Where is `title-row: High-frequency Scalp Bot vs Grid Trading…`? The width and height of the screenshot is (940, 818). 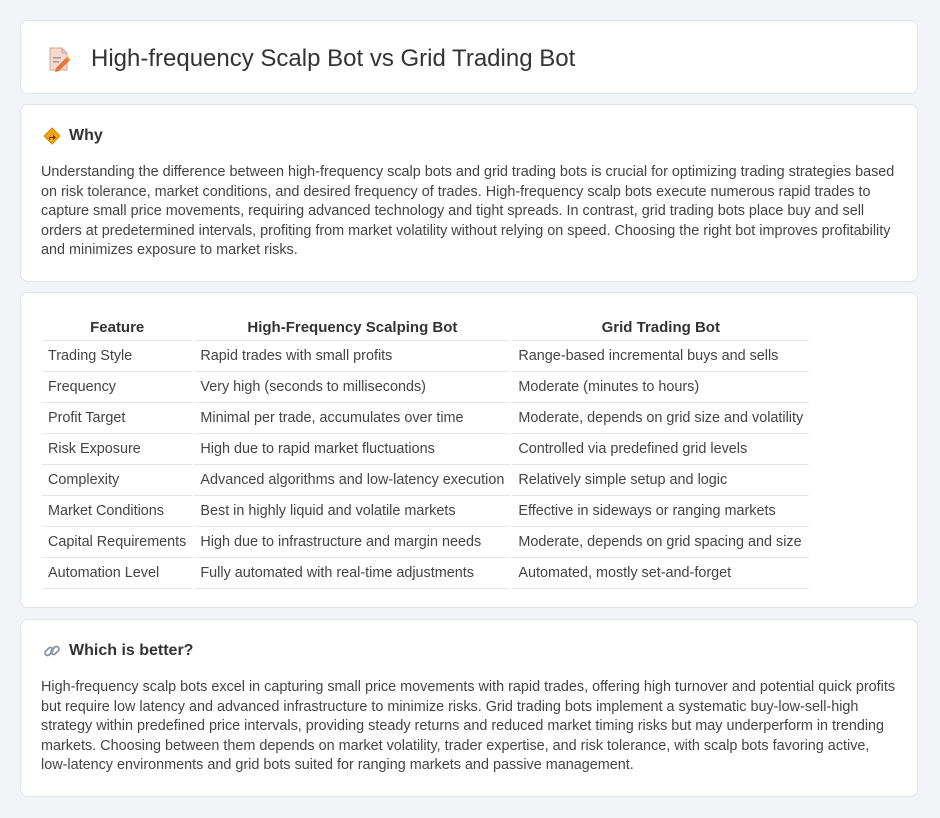 title-row: High-frequency Scalp Bot vs Grid Trading… is located at coordinates (311, 59).